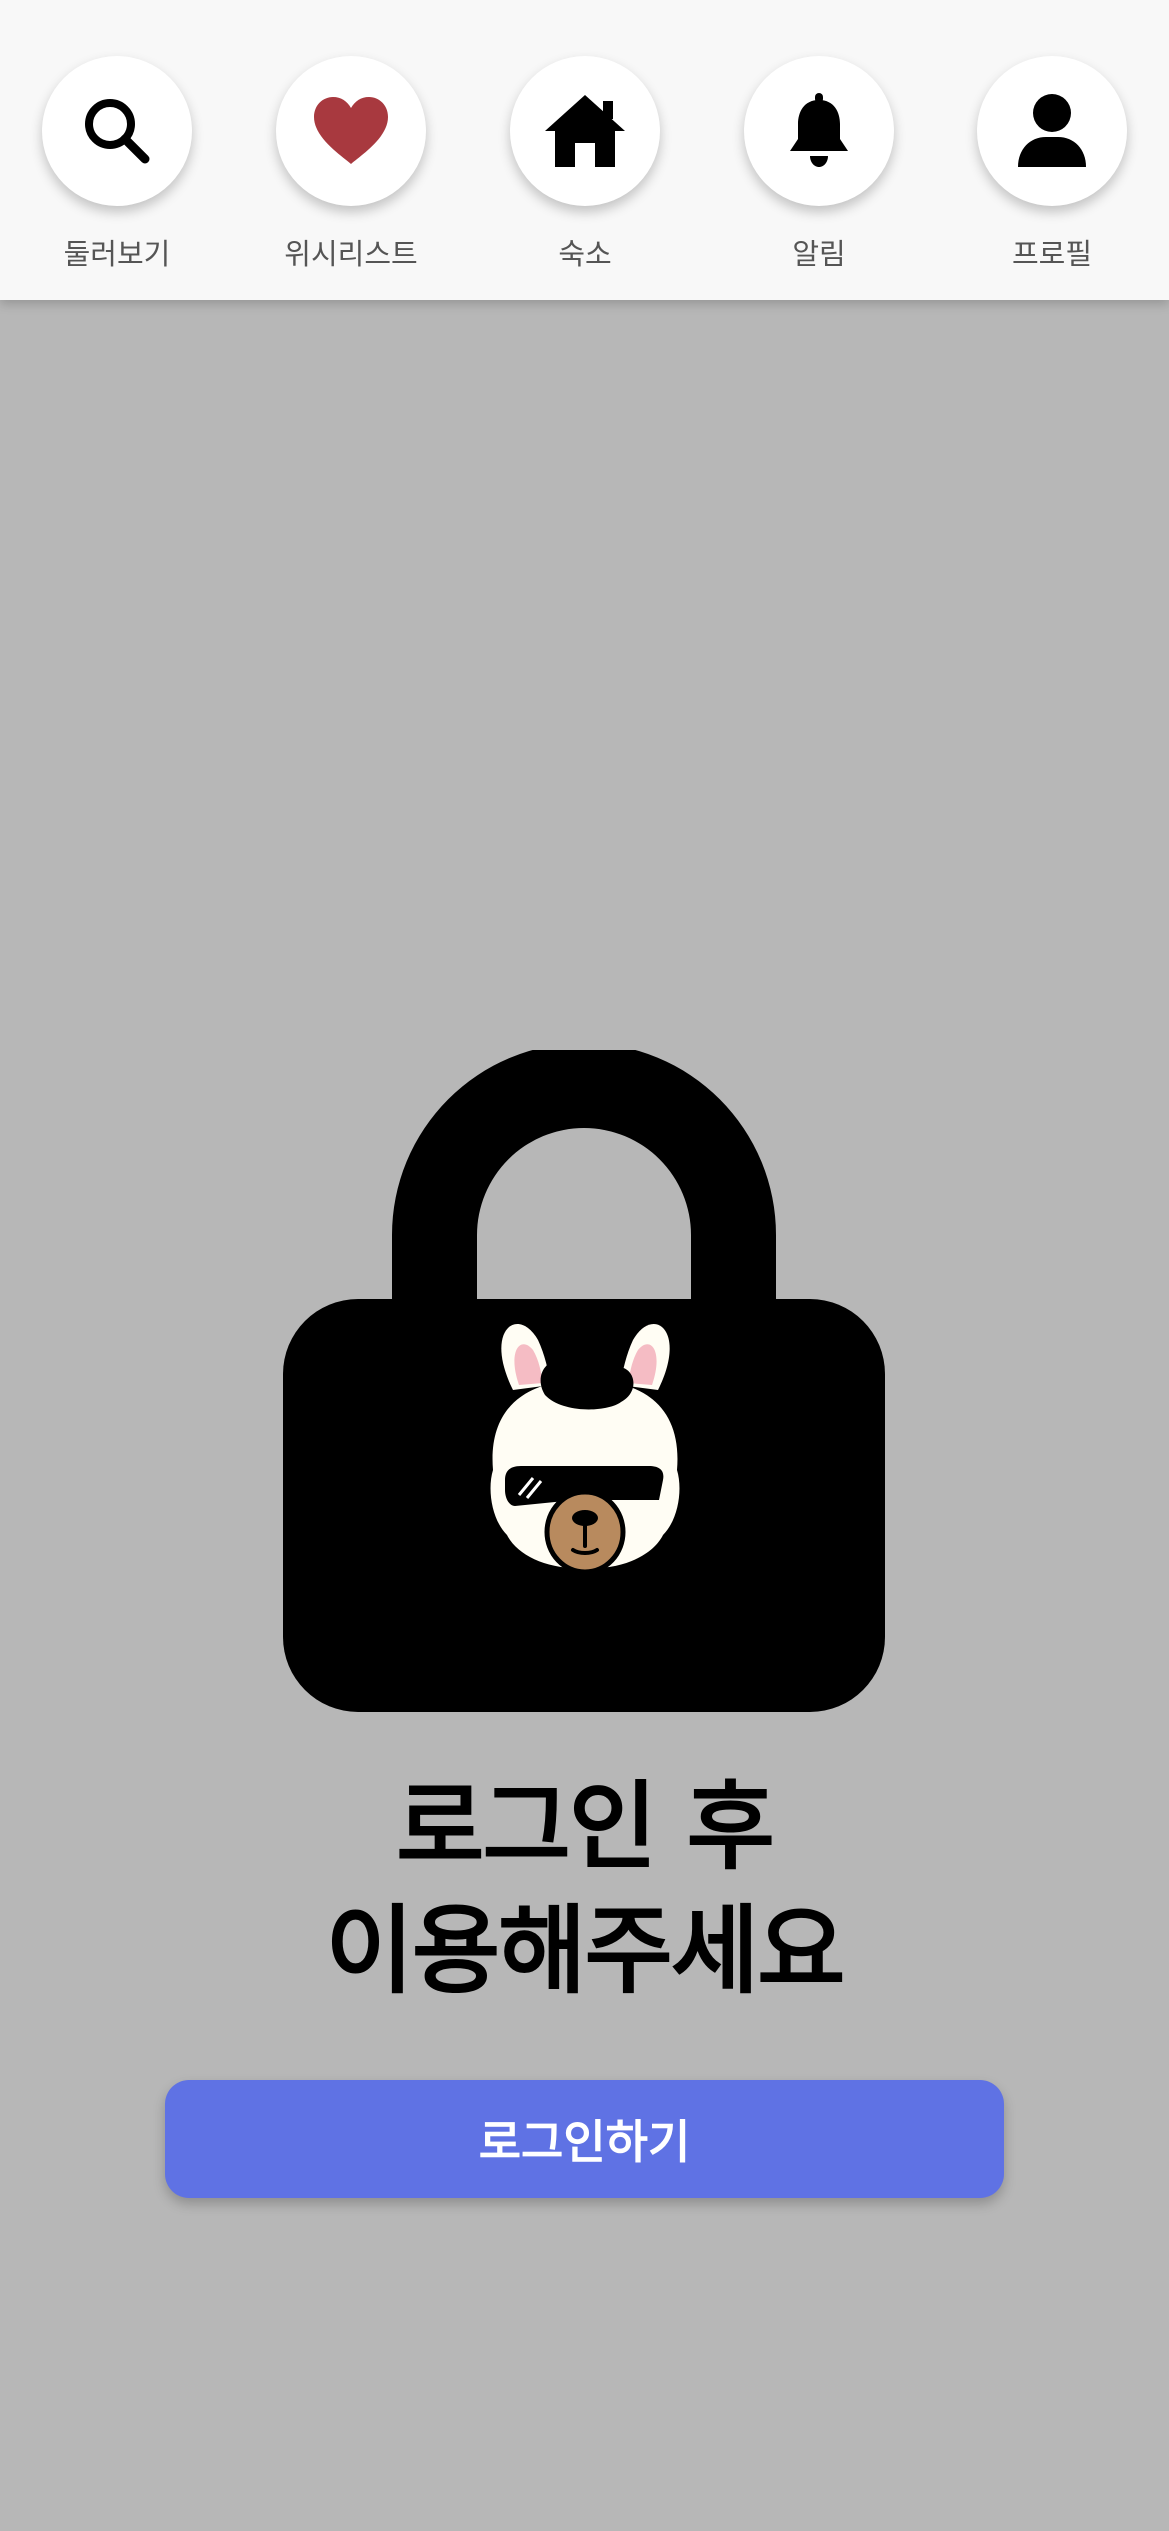 Image resolution: width=1169 pixels, height=2531 pixels. Describe the element at coordinates (351, 254) in the screenshot. I see `nav-label-wishlist: 위시리스트` at that location.